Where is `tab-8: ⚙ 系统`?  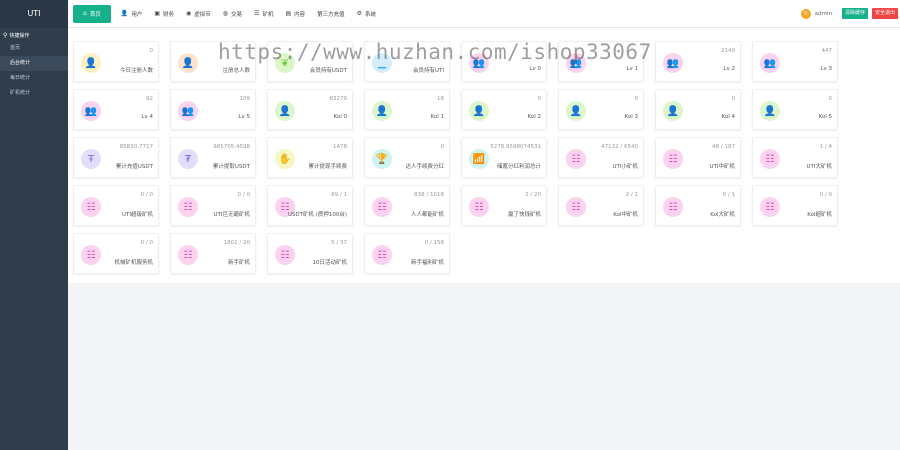
tab-8: ⚙ 系统 is located at coordinates (366, 14).